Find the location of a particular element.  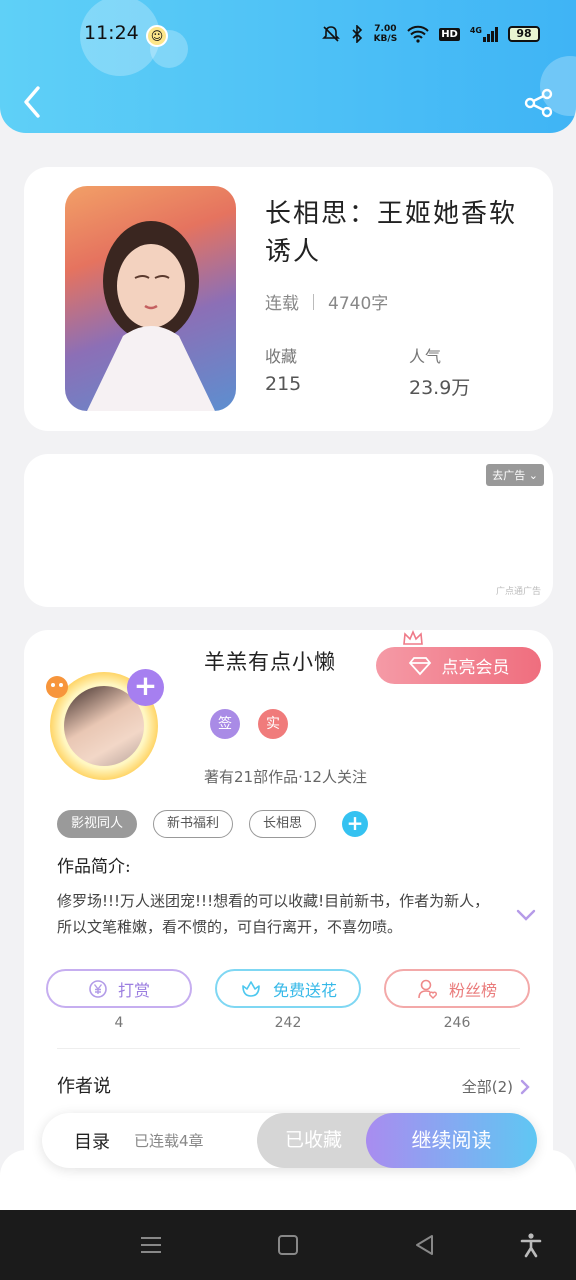

book-word-count: 4740字 is located at coordinates (358, 304).